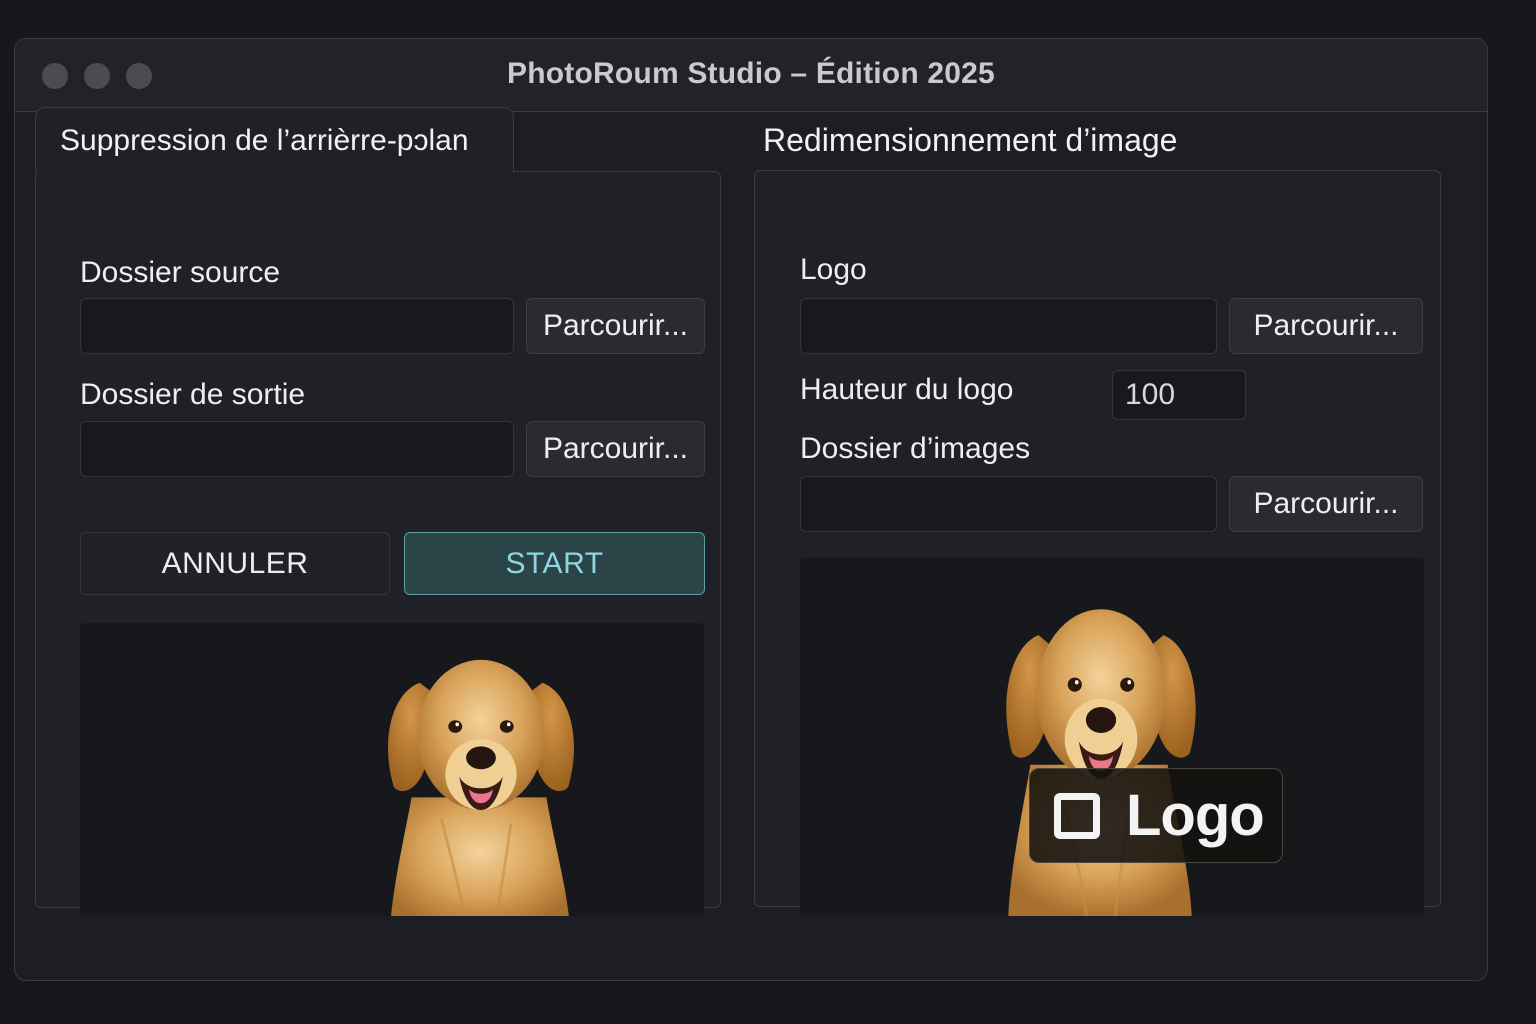 Image resolution: width=1536 pixels, height=1024 pixels. Describe the element at coordinates (1179, 395) in the screenshot. I see `logo-height-input` at that location.